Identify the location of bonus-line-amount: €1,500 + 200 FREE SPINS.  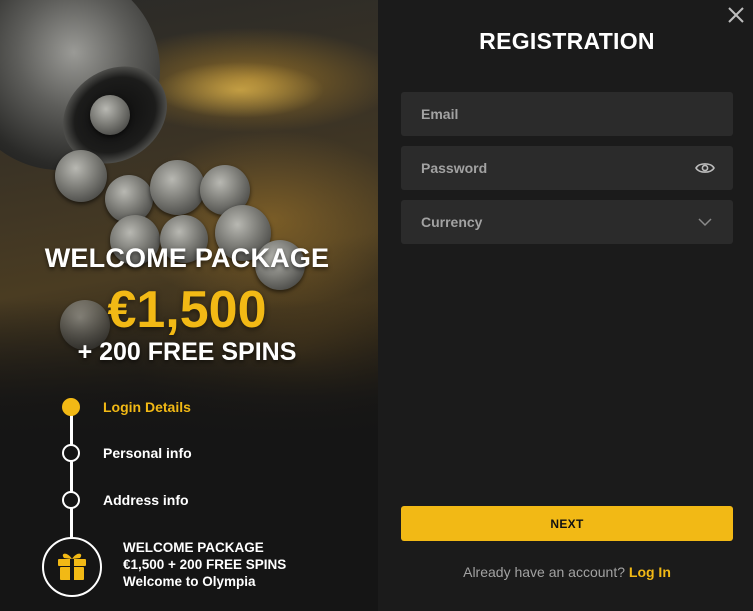
(205, 564).